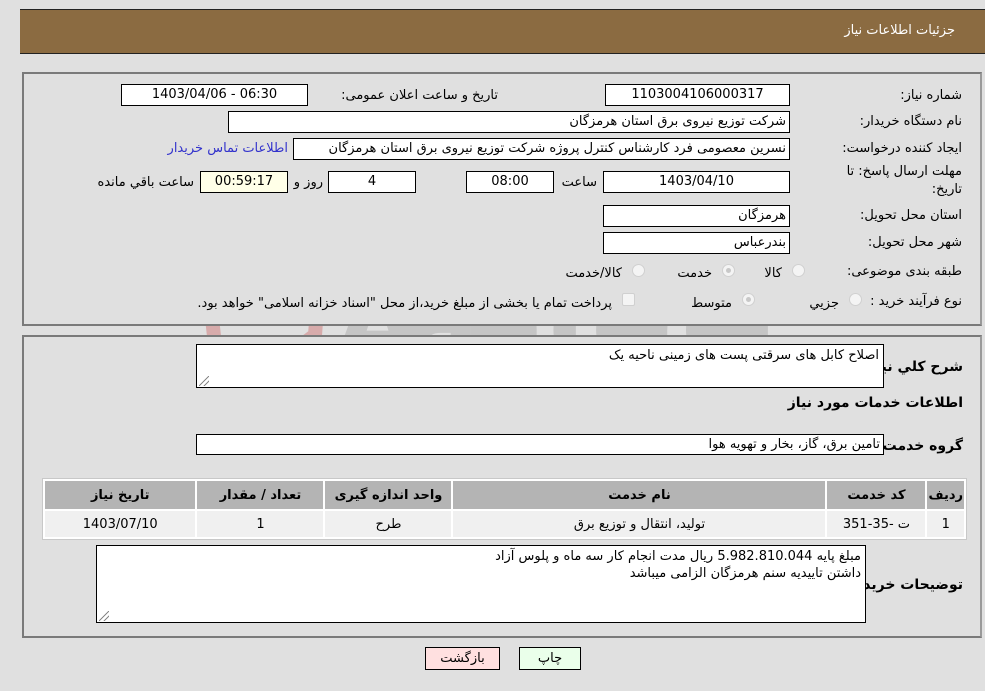 The image size is (985, 691). Describe the element at coordinates (904, 271) in the screenshot. I see `category-label: طبقه بندی موضوعی:` at that location.